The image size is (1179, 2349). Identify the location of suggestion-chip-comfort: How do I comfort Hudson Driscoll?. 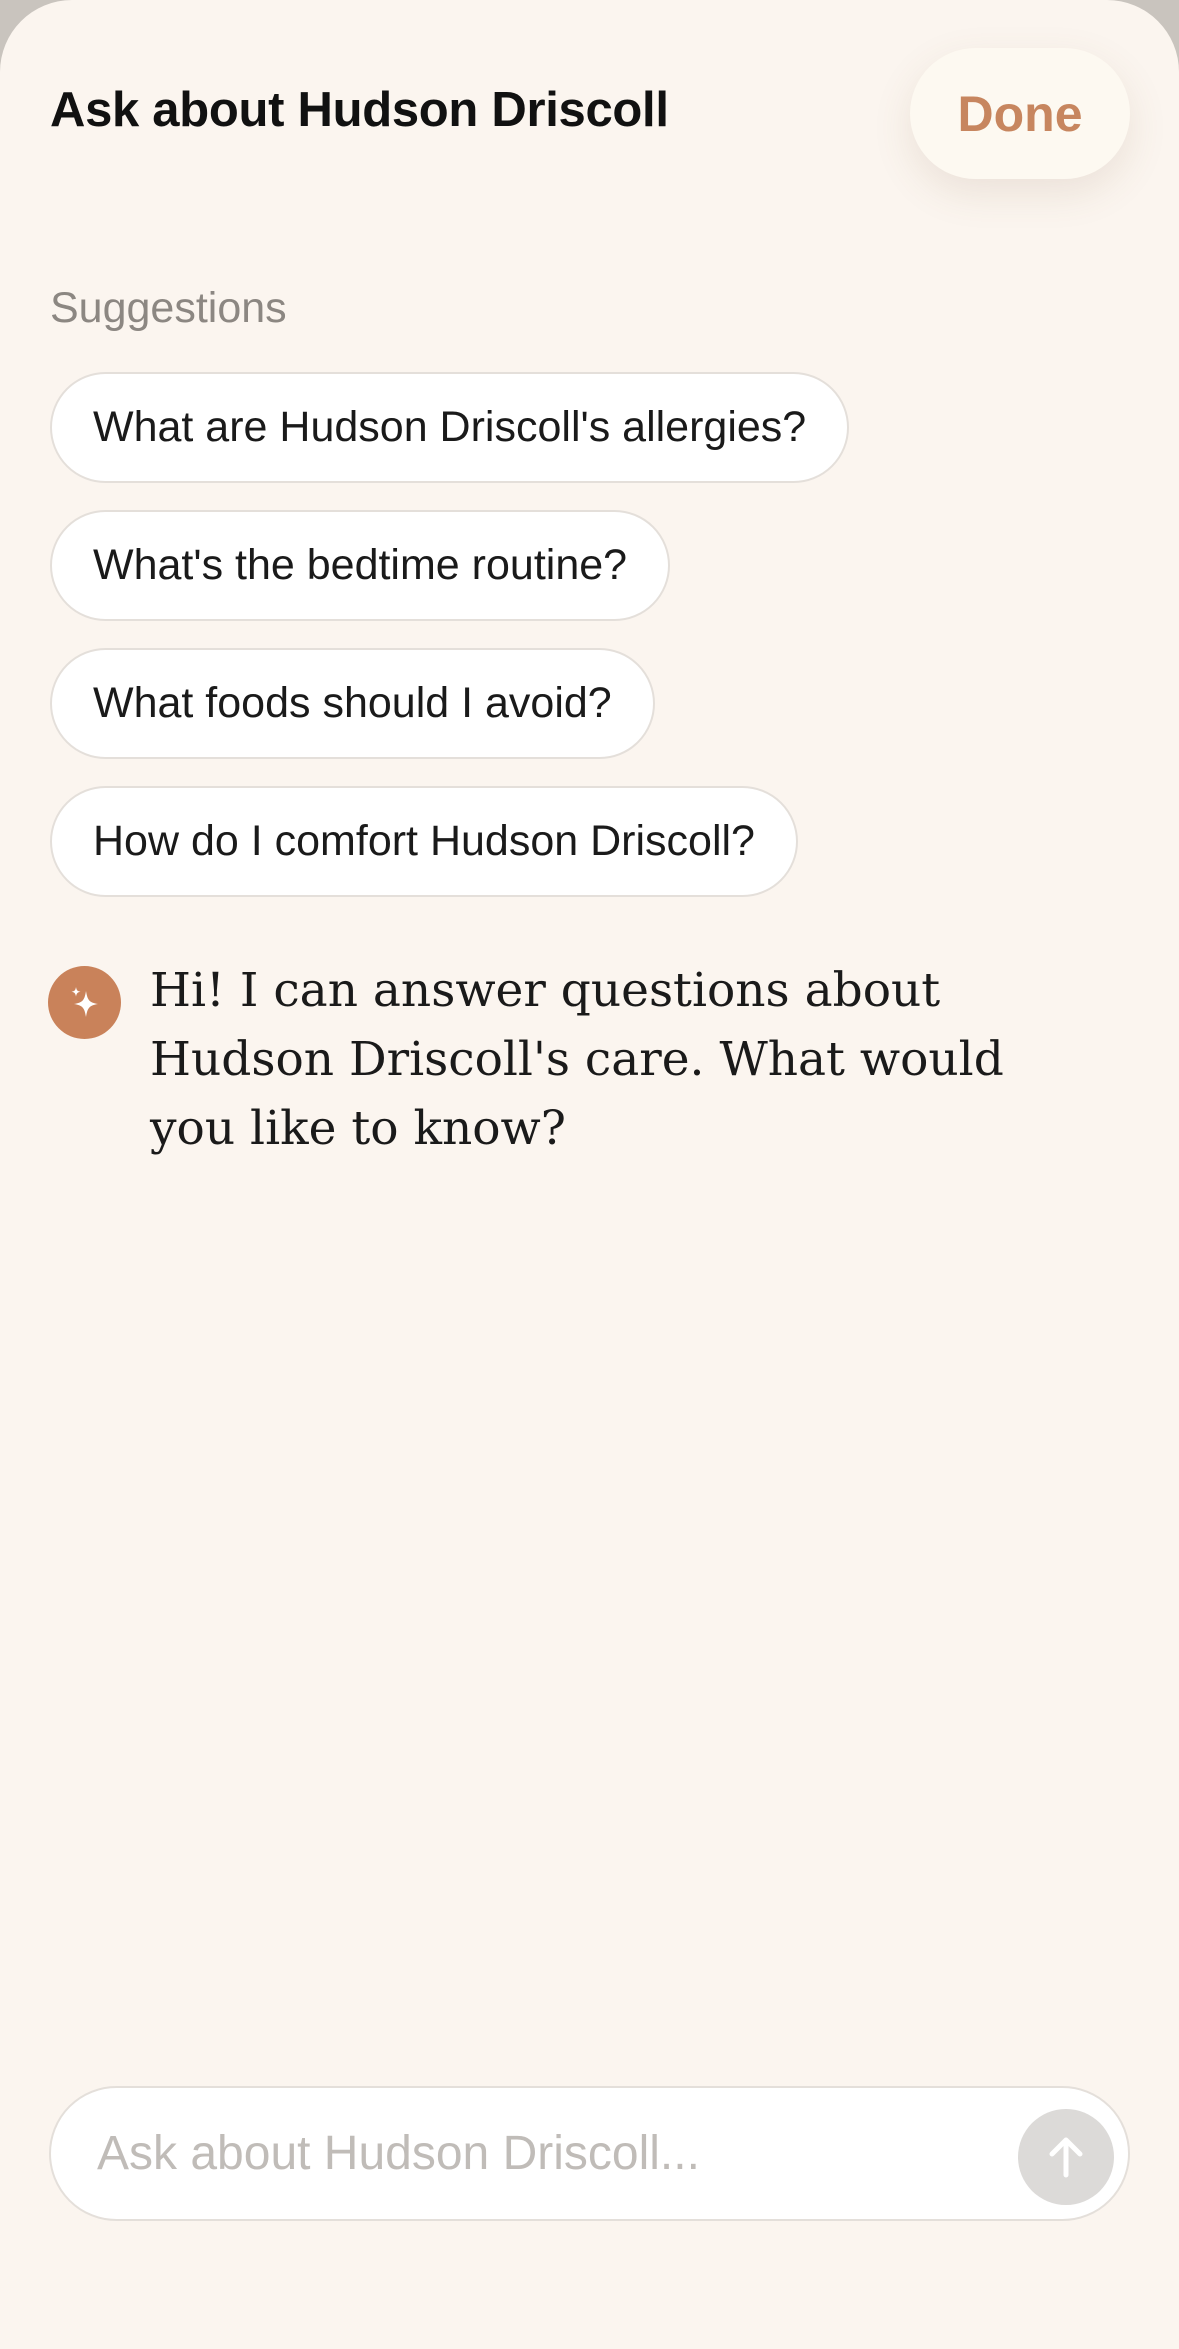
(424, 841).